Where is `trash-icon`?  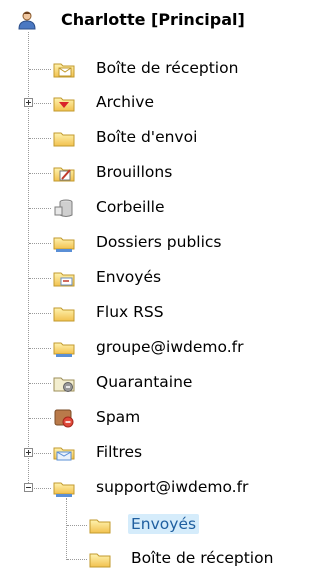 trash-icon is located at coordinates (63, 208).